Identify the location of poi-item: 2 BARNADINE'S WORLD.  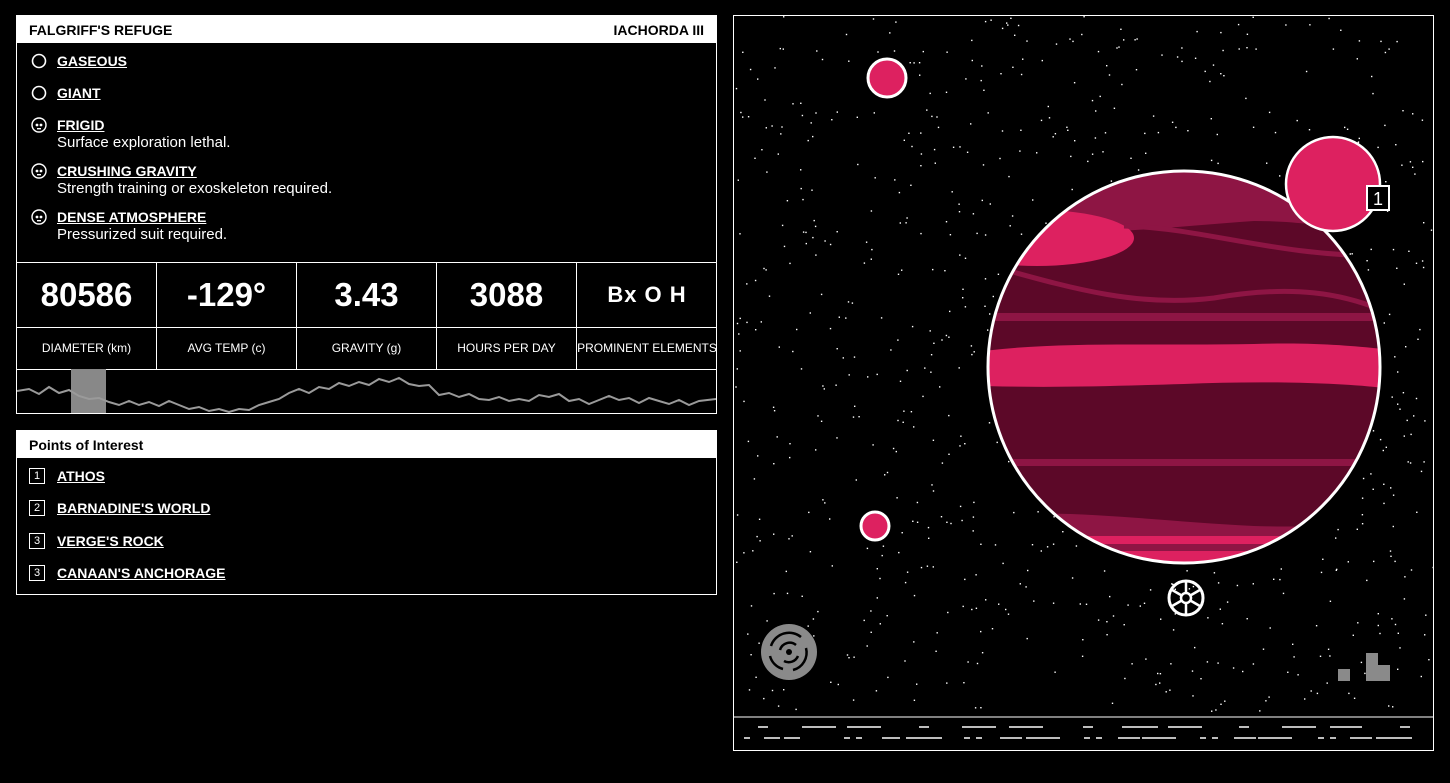
(119, 508).